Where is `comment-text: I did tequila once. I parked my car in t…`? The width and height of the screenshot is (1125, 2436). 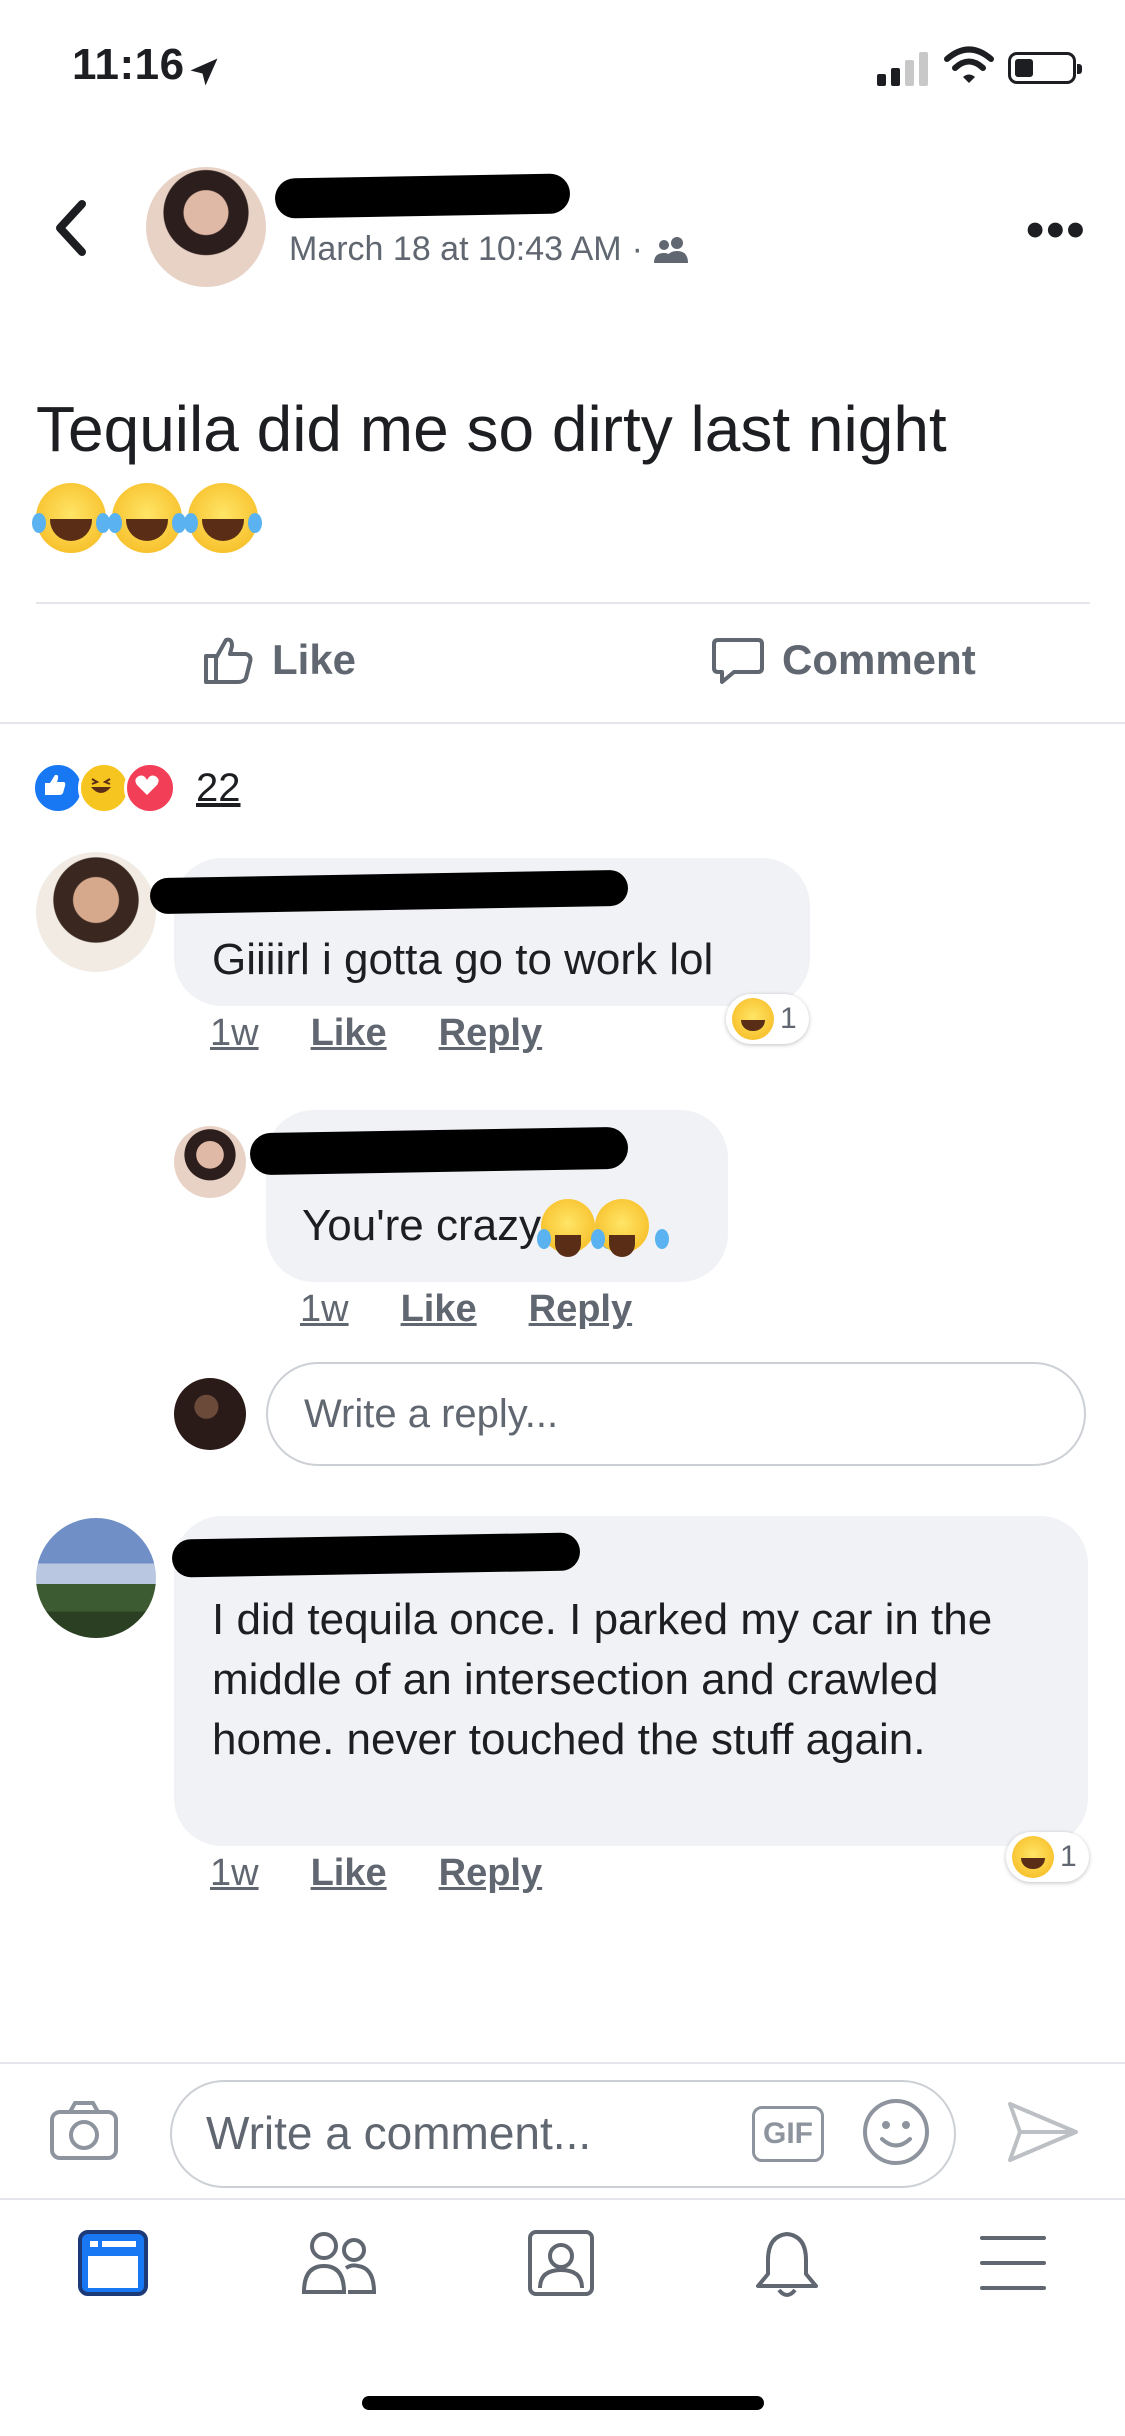
comment-text: I did tequila once. I parked my car in t… is located at coordinates (602, 1679).